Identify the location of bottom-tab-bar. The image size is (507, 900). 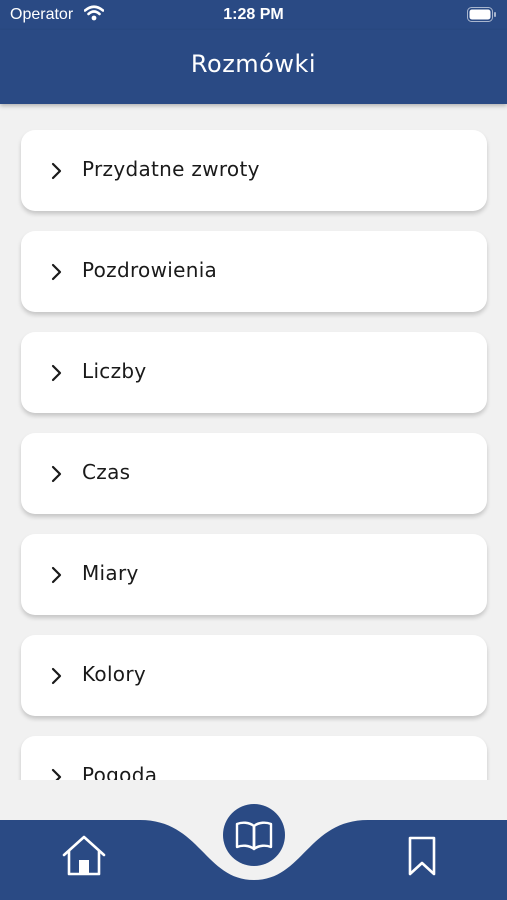
(253, 840).